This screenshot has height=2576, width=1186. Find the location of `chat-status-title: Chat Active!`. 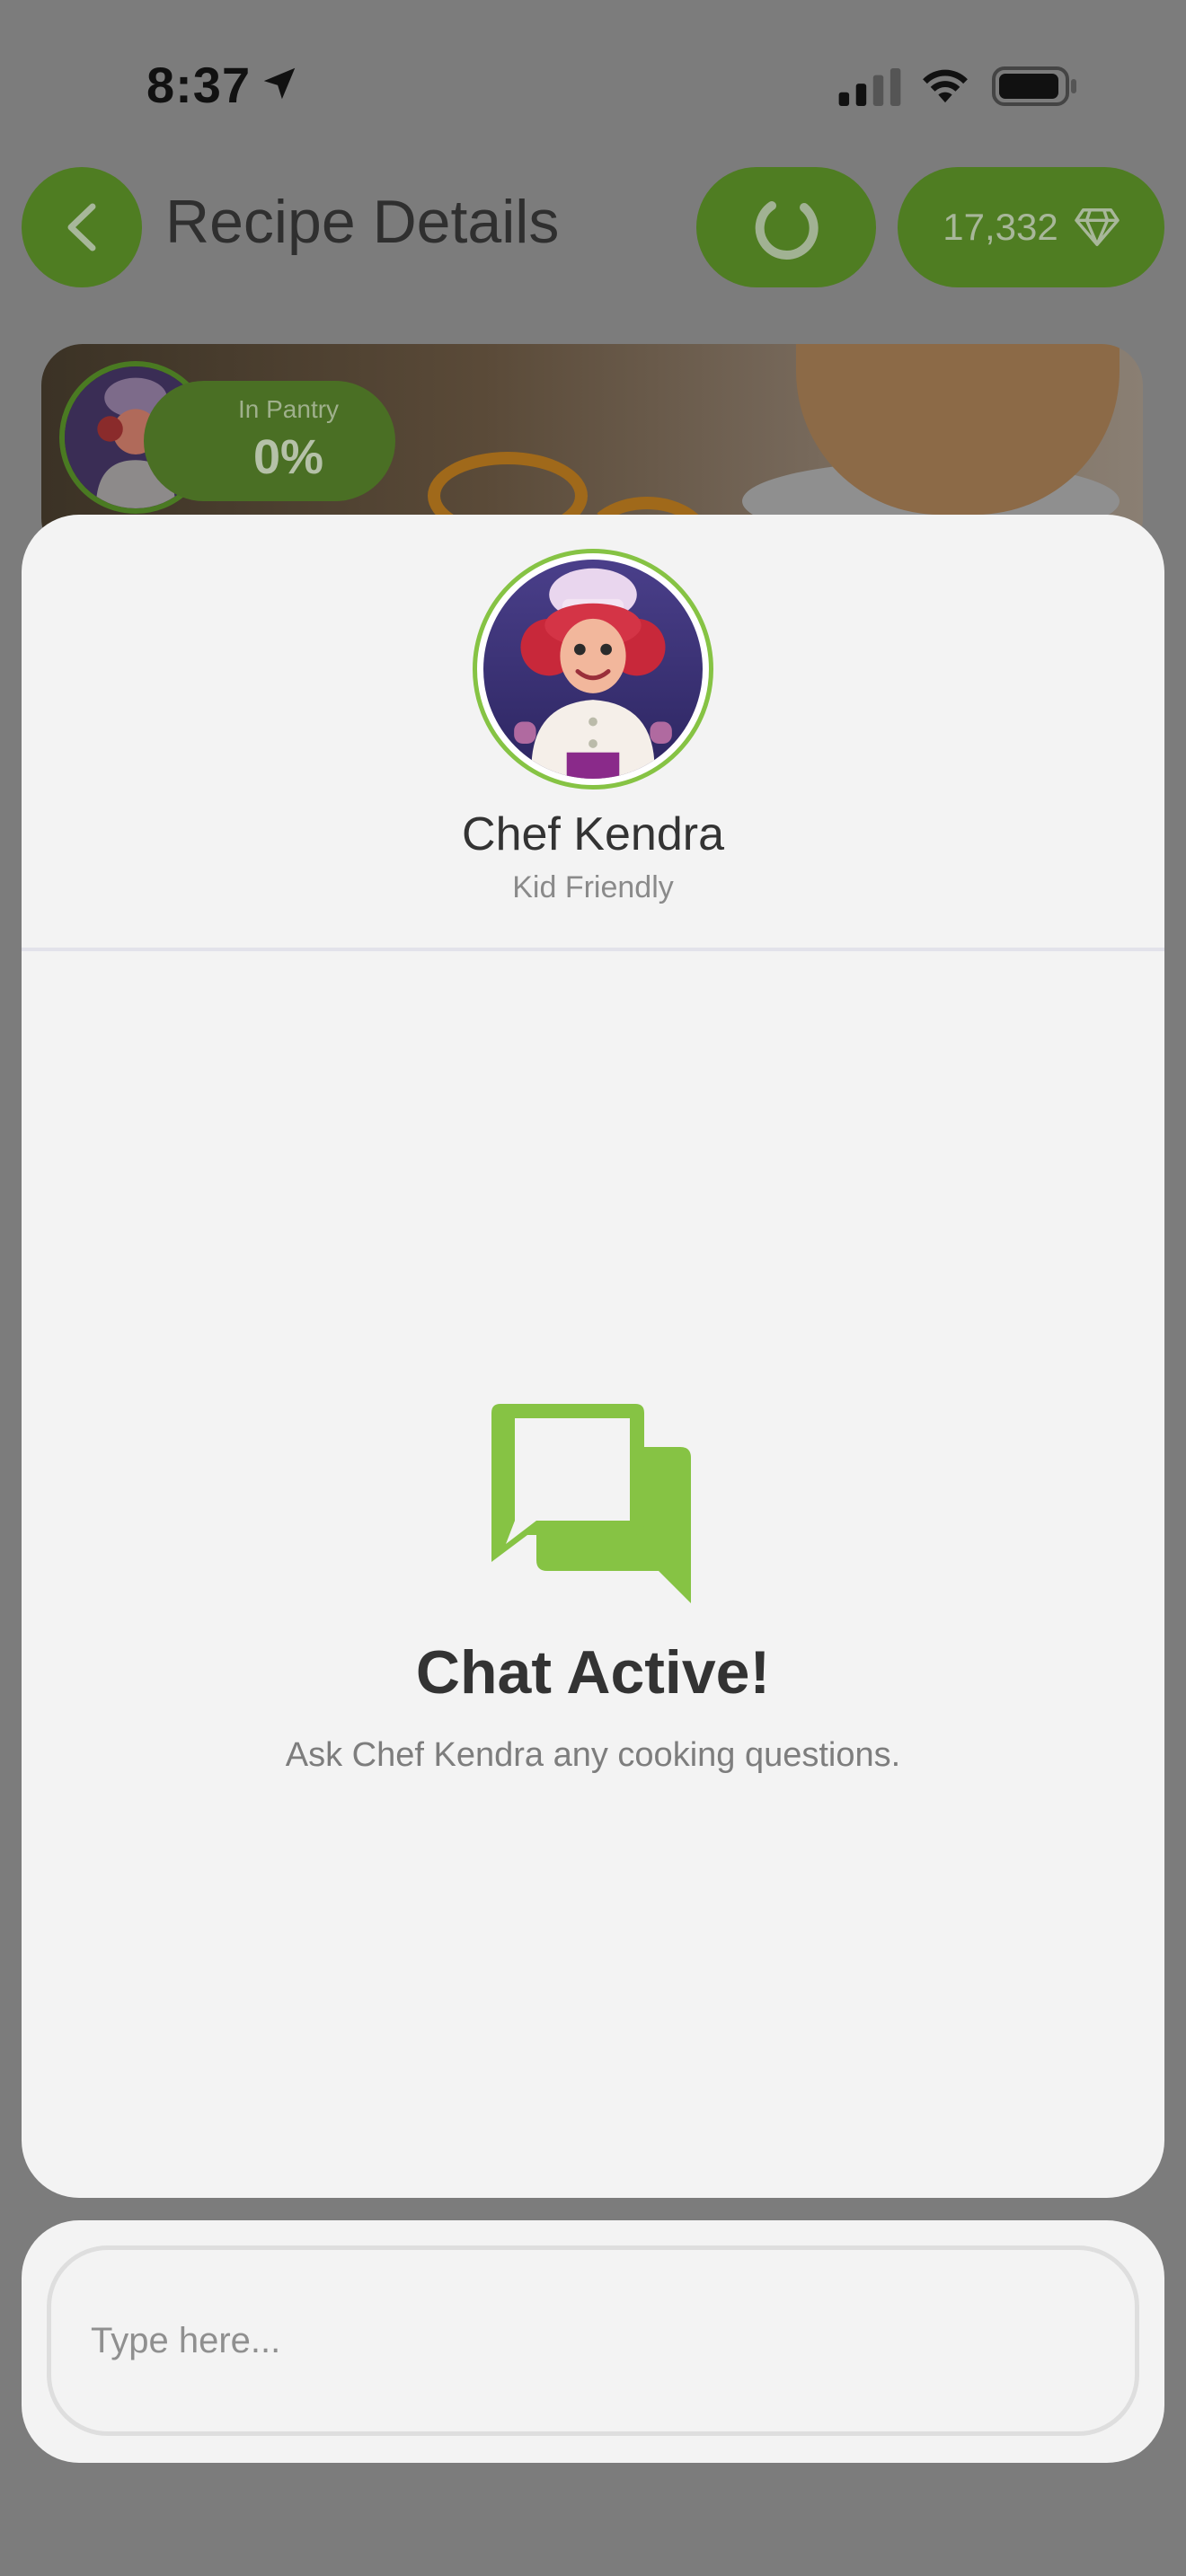

chat-status-title: Chat Active! is located at coordinates (593, 1672).